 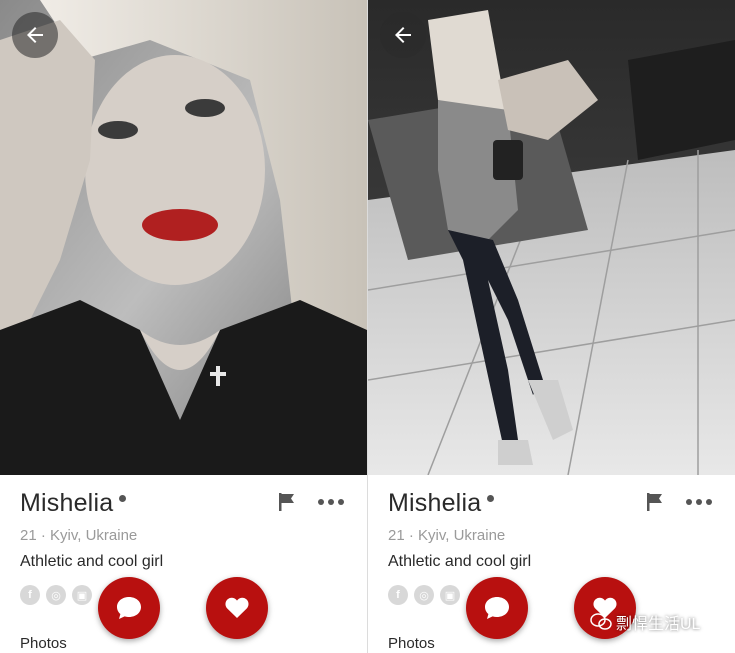 What do you see at coordinates (658, 624) in the screenshot?
I see `watermark-text: 剽悍生活UL` at bounding box center [658, 624].